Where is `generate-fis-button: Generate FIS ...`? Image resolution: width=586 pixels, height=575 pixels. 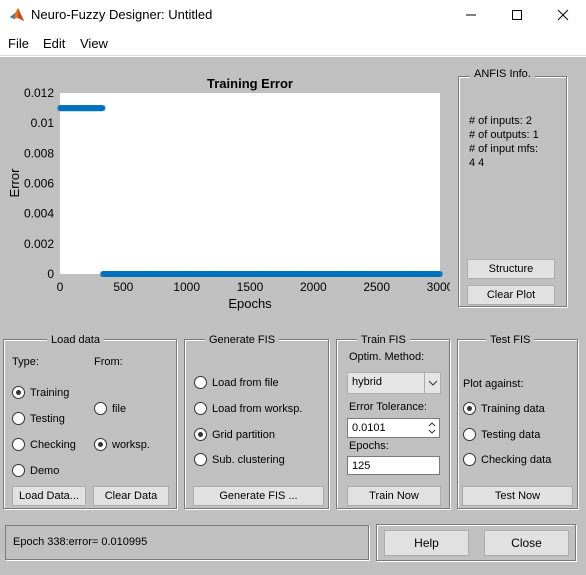
generate-fis-button: Generate FIS ... is located at coordinates (258, 496).